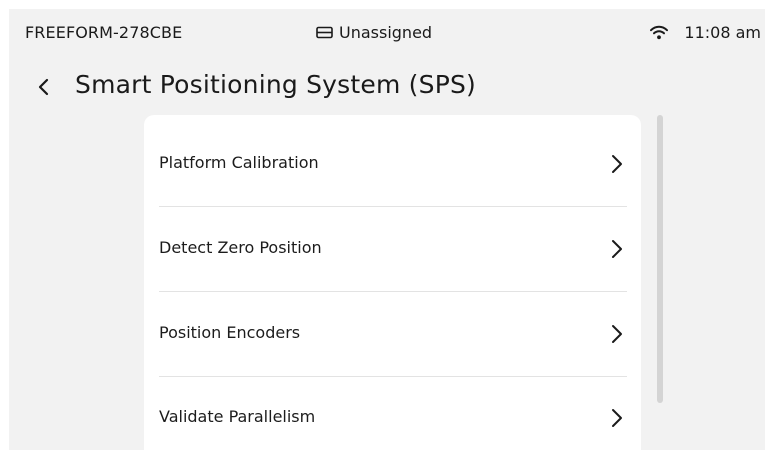 This screenshot has height=450, width=765. I want to click on back-button, so click(43, 89).